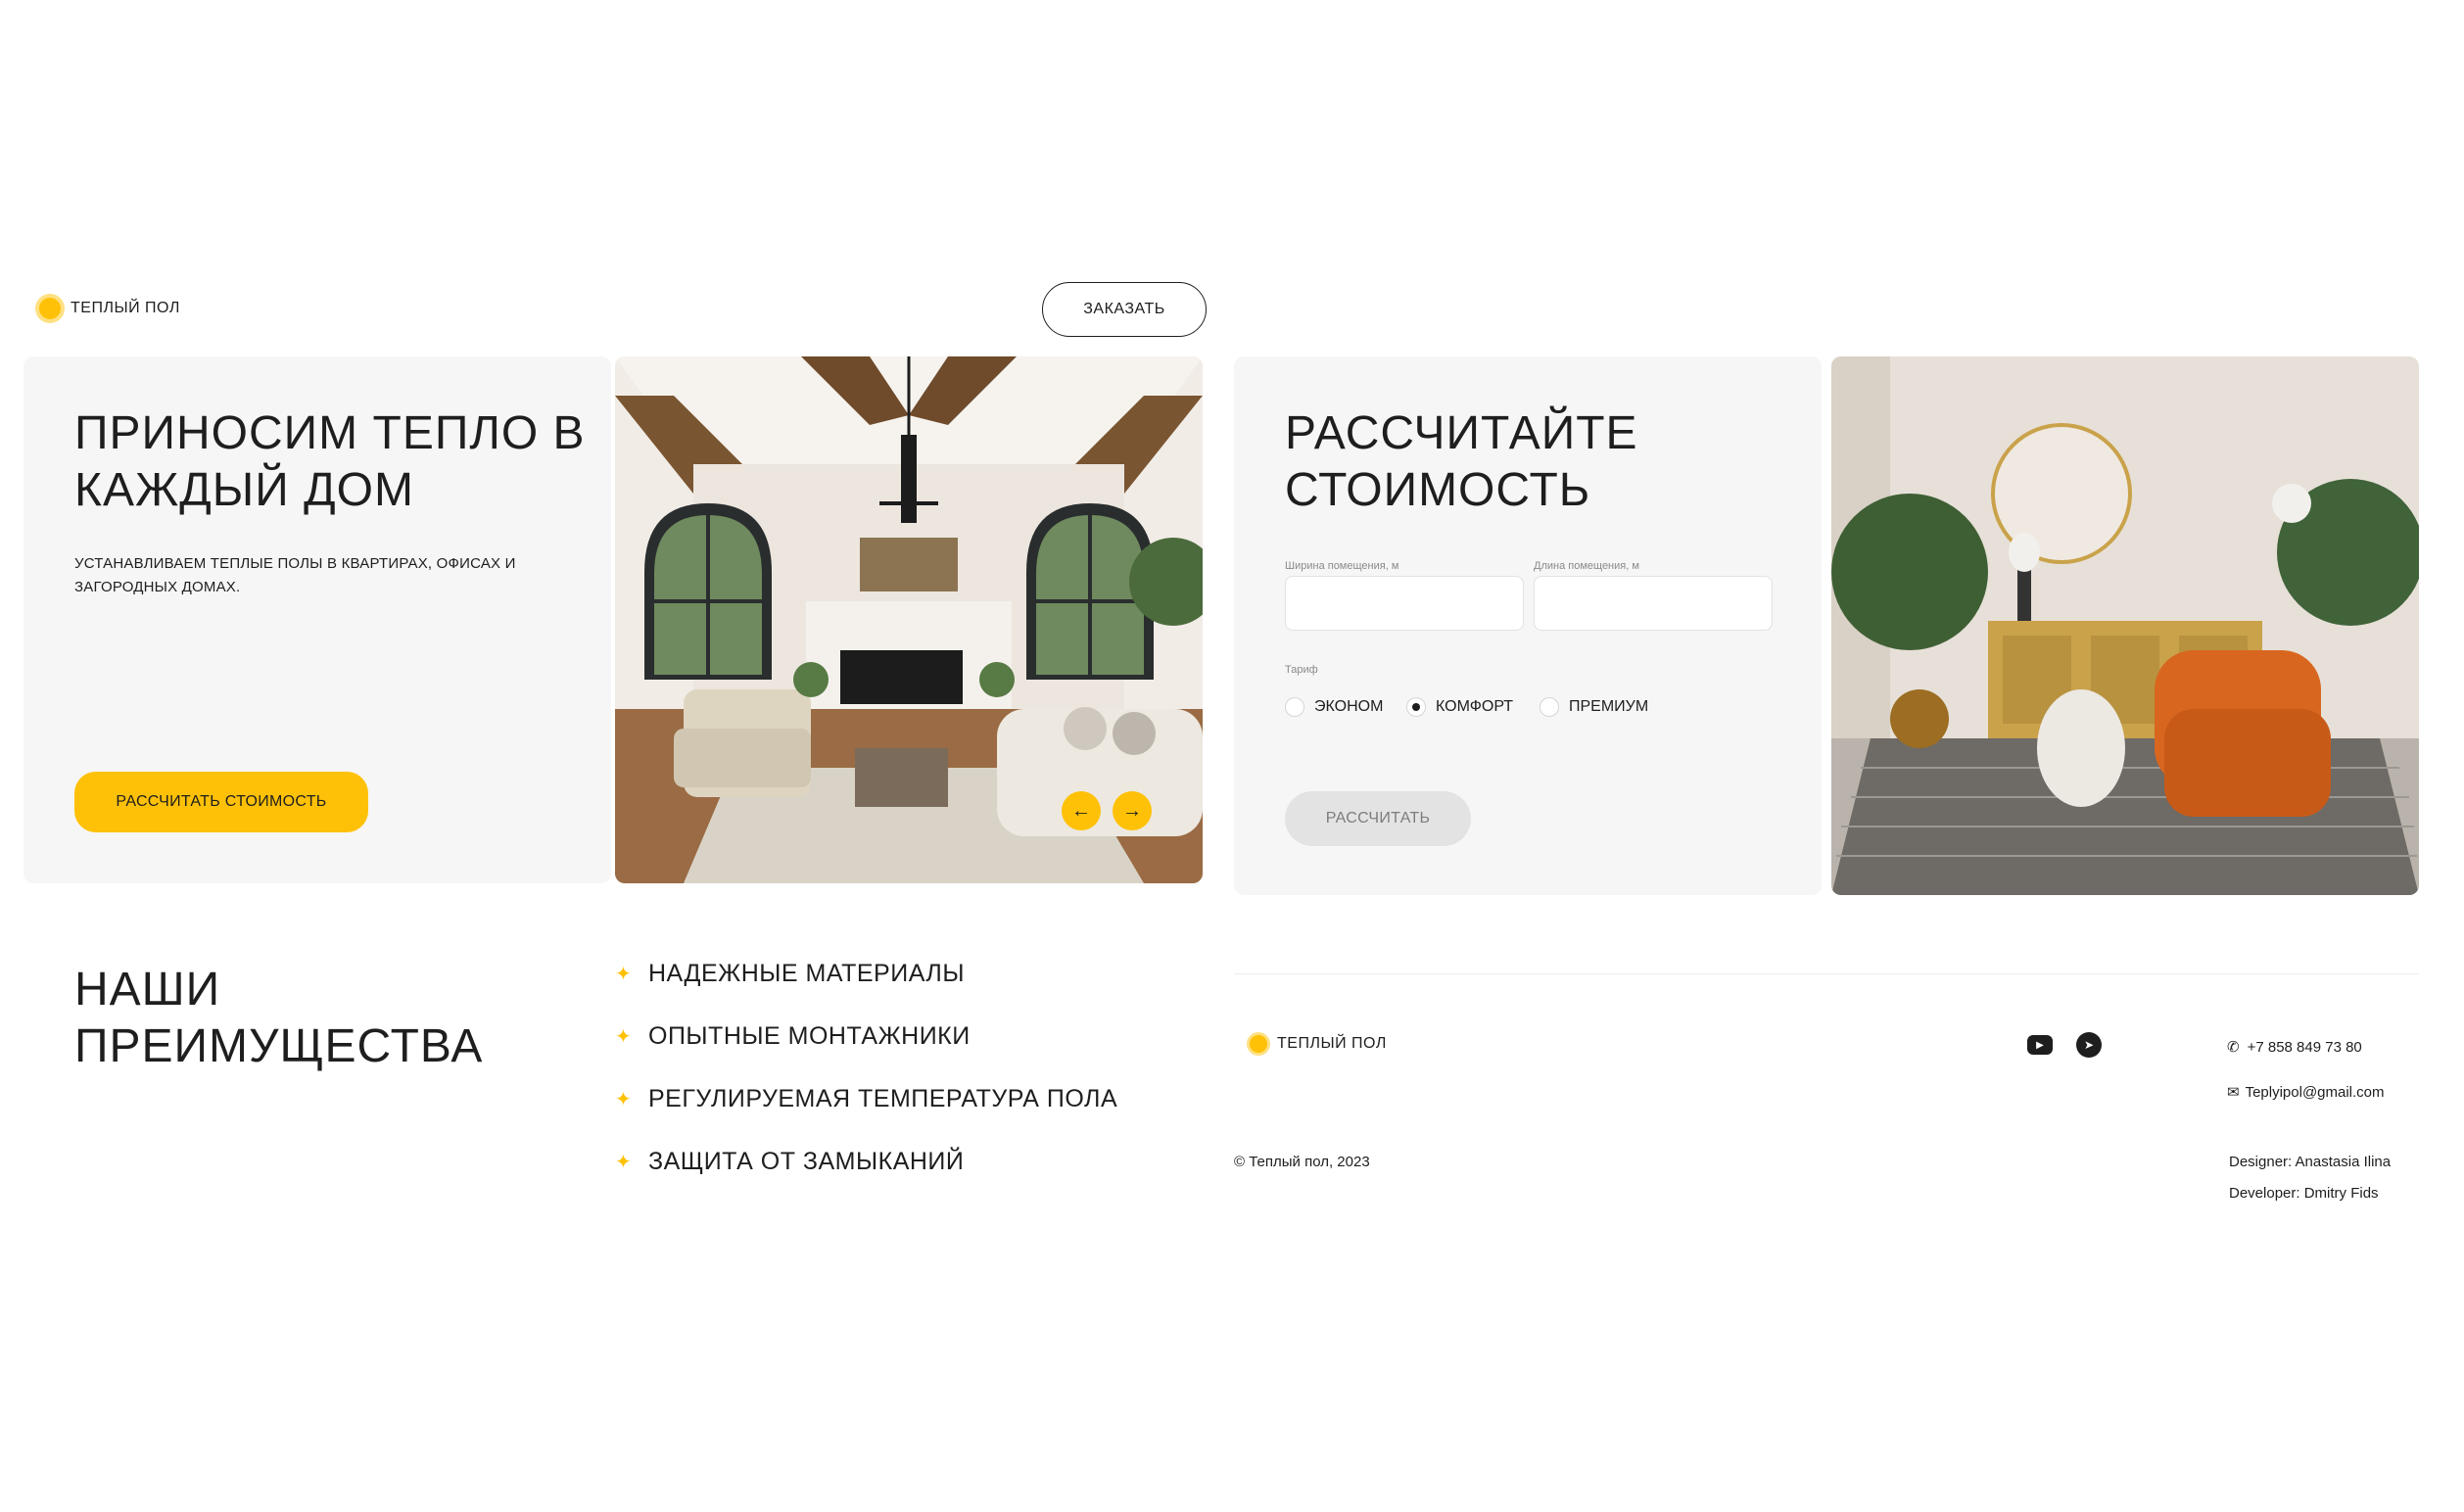 This screenshot has width=2464, height=1512. I want to click on advantage-label: НАДЕЖНЫЕ МАТЕРИАЛЫ, so click(806, 973).